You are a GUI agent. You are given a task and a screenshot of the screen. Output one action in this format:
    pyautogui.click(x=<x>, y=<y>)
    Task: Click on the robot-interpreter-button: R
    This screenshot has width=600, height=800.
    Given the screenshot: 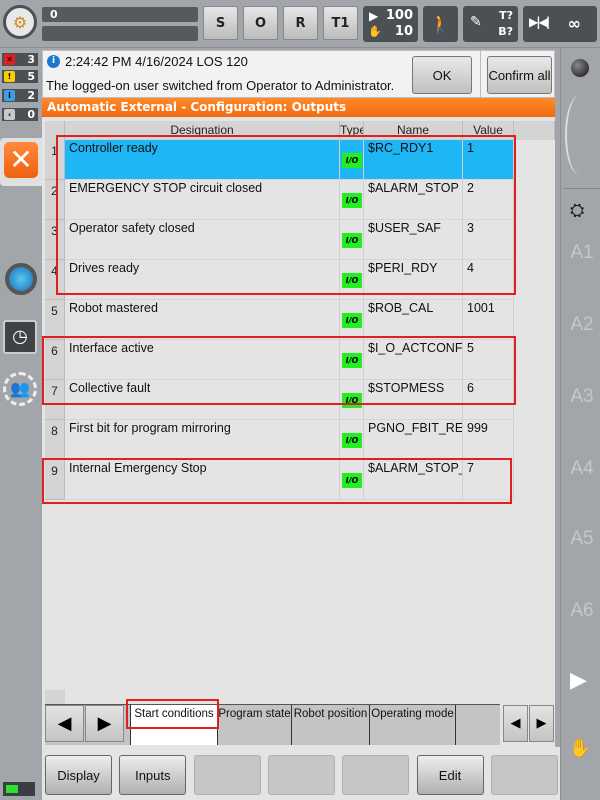 What is the action you would take?
    pyautogui.click(x=300, y=23)
    